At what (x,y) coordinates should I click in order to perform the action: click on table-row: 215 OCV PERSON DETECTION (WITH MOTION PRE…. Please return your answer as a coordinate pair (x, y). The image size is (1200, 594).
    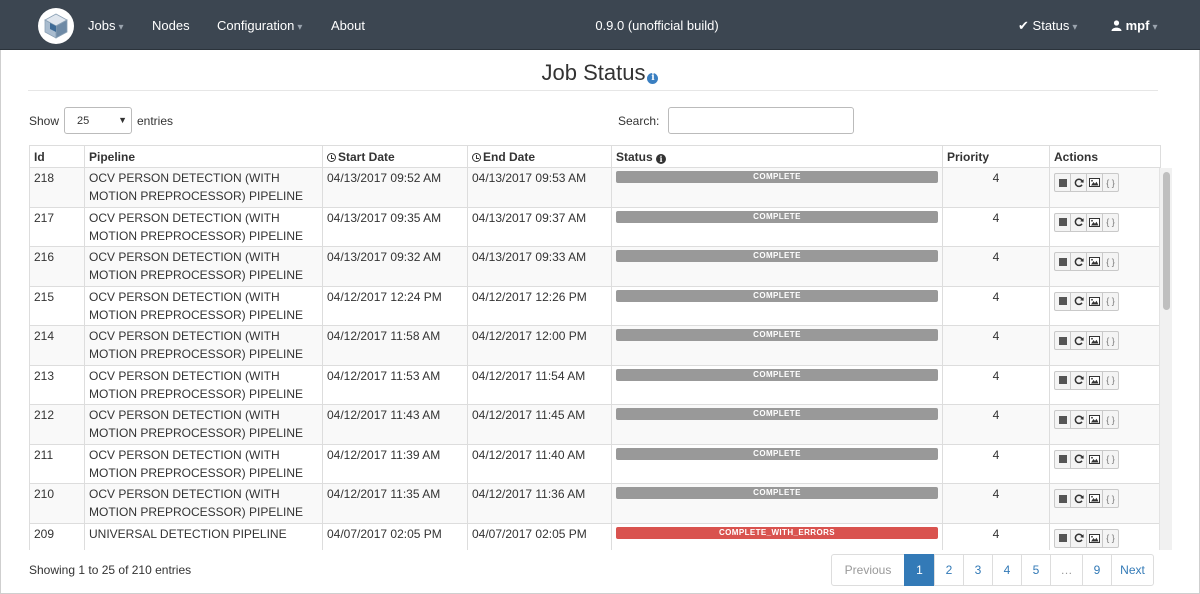
    Looking at the image, I should click on (595, 305).